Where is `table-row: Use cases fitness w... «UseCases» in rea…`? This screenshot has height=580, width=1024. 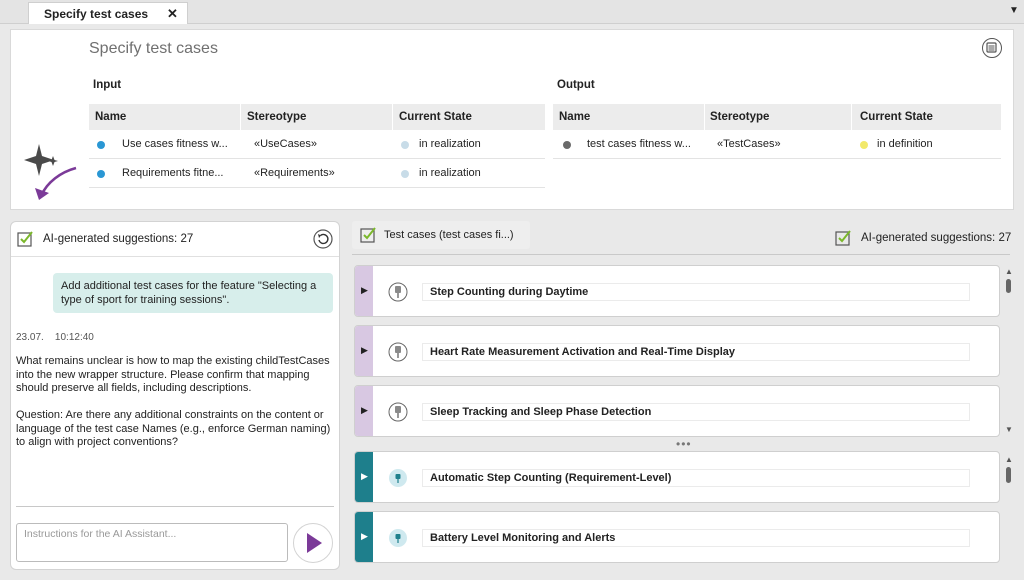
table-row: Use cases fitness w... «UseCases» in rea… is located at coordinates (317, 144).